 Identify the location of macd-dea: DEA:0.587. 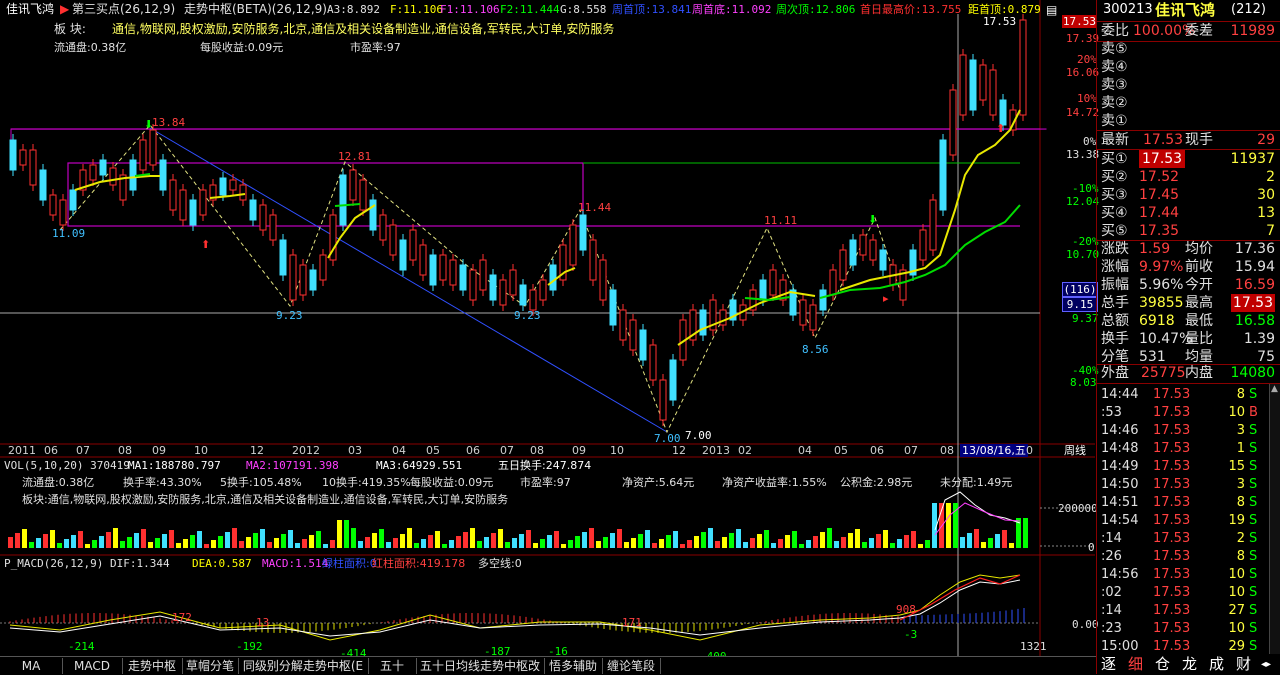
(222, 563).